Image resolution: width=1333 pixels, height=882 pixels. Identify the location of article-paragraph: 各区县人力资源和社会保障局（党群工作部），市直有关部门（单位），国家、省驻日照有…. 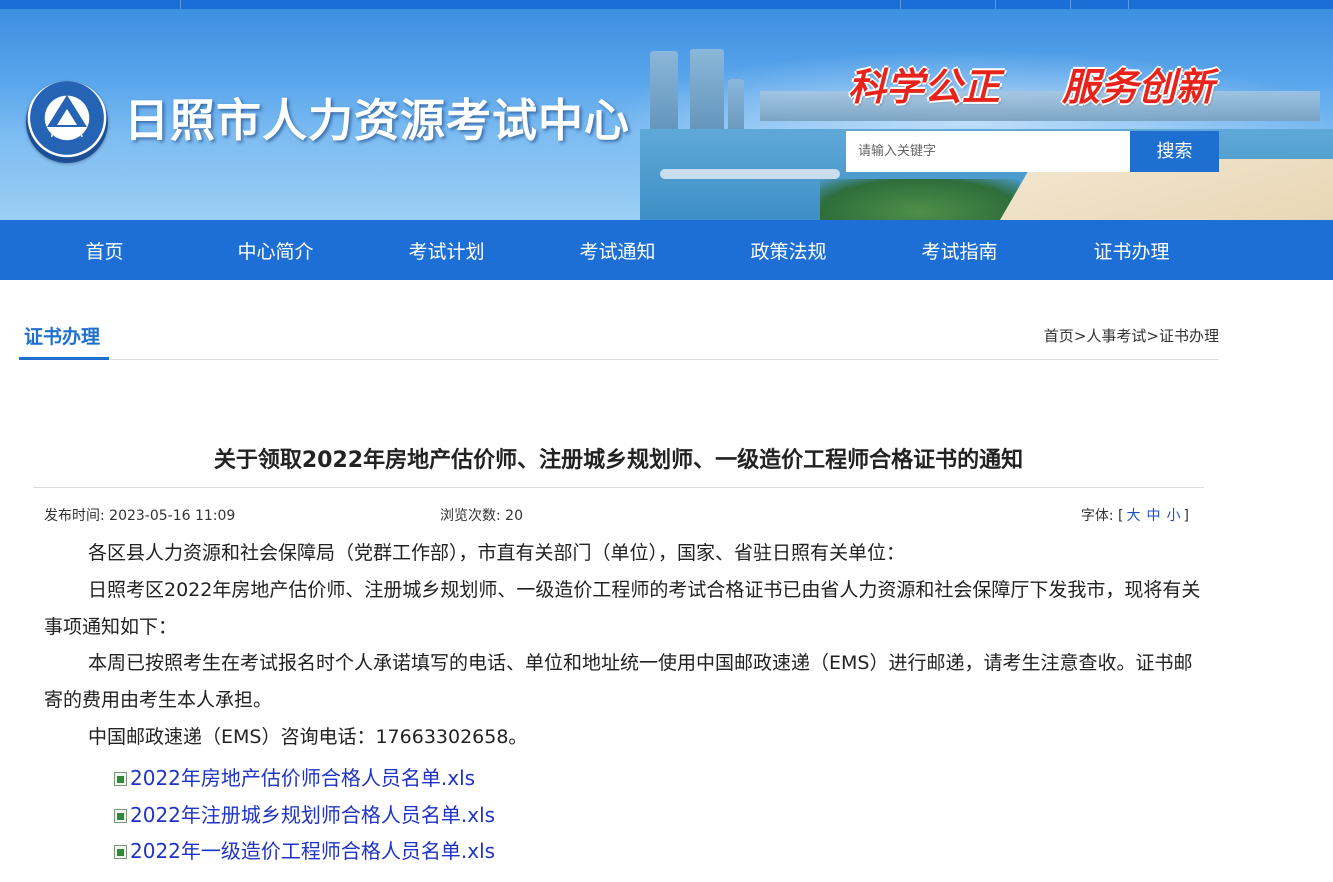
(626, 553).